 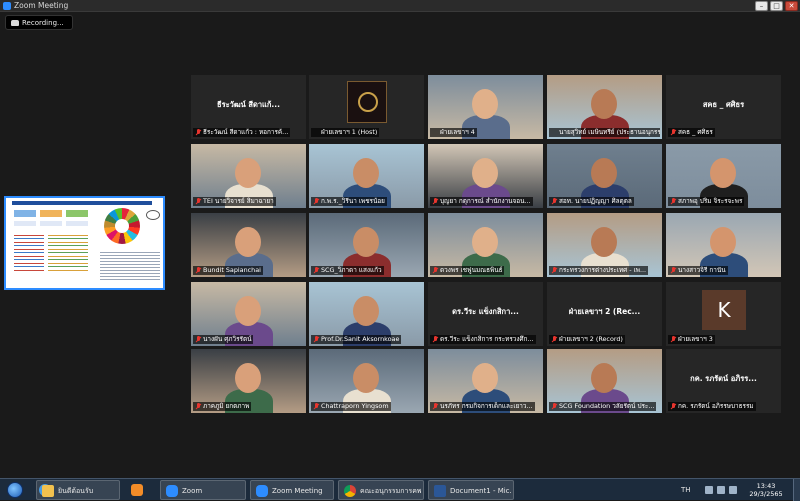 What do you see at coordinates (262, 491) in the screenshot?
I see `zoom-meeting-icon` at bounding box center [262, 491].